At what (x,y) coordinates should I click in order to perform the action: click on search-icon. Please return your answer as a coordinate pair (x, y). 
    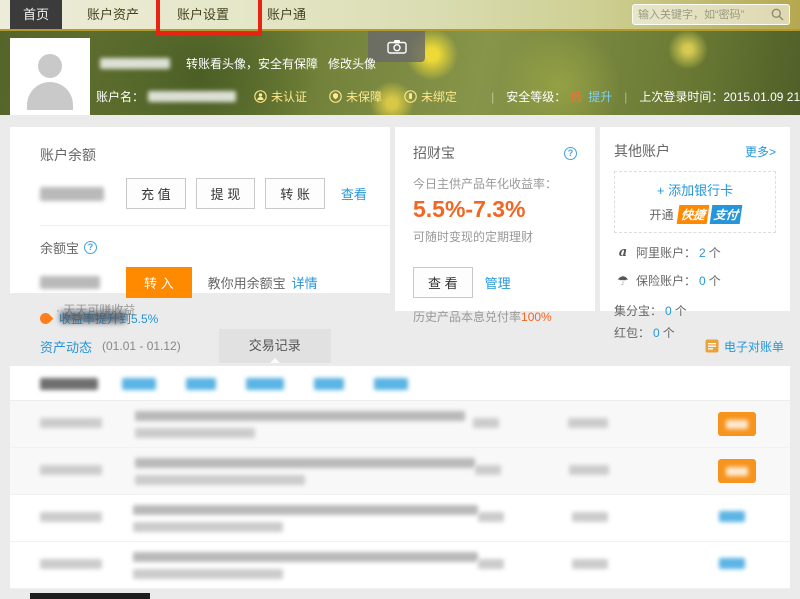
    Looking at the image, I should click on (777, 14).